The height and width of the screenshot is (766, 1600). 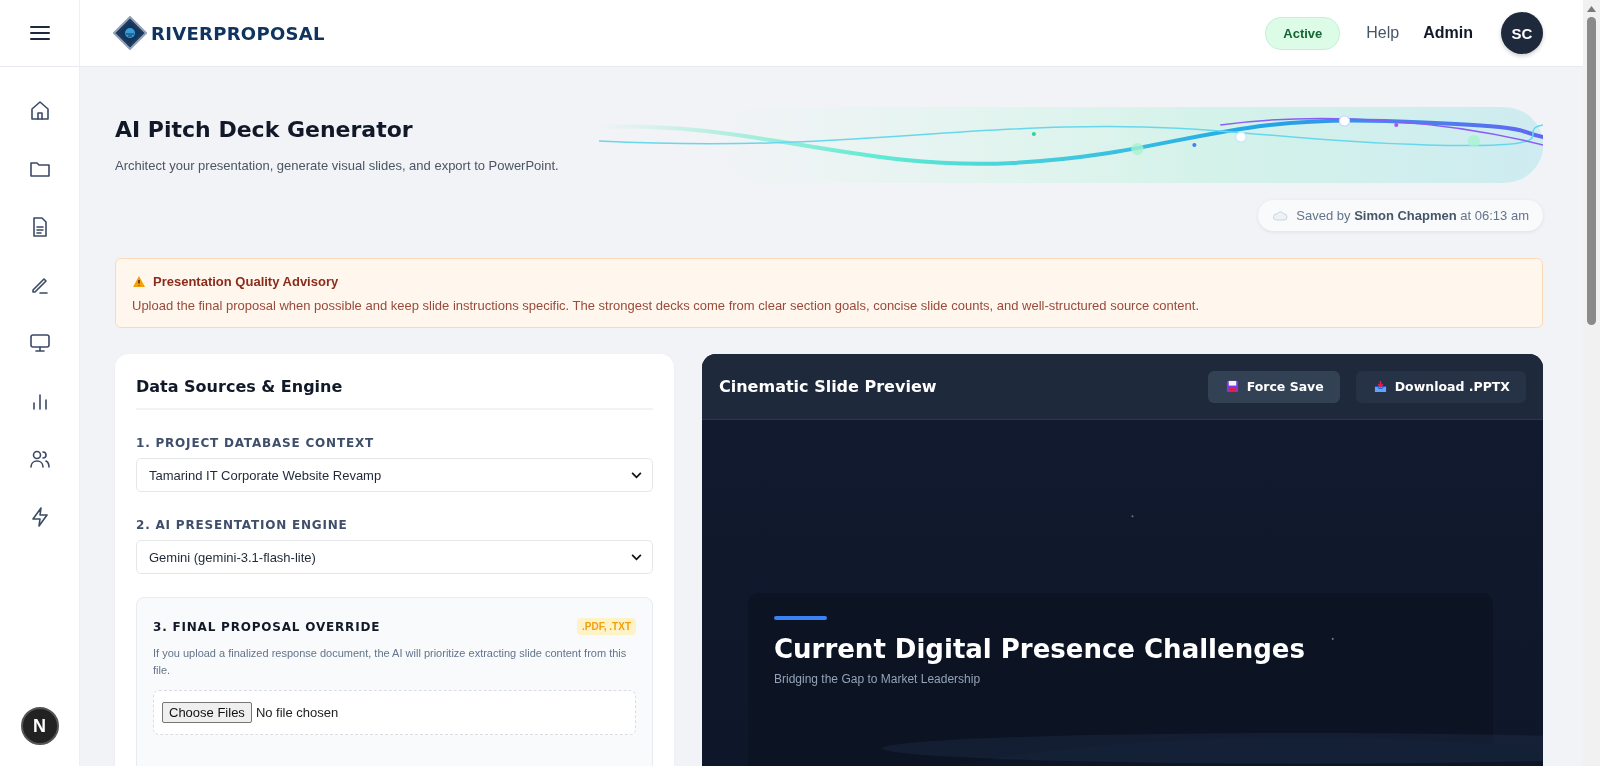 I want to click on file-dropzone: Choose Files No file chosen, so click(x=394, y=712).